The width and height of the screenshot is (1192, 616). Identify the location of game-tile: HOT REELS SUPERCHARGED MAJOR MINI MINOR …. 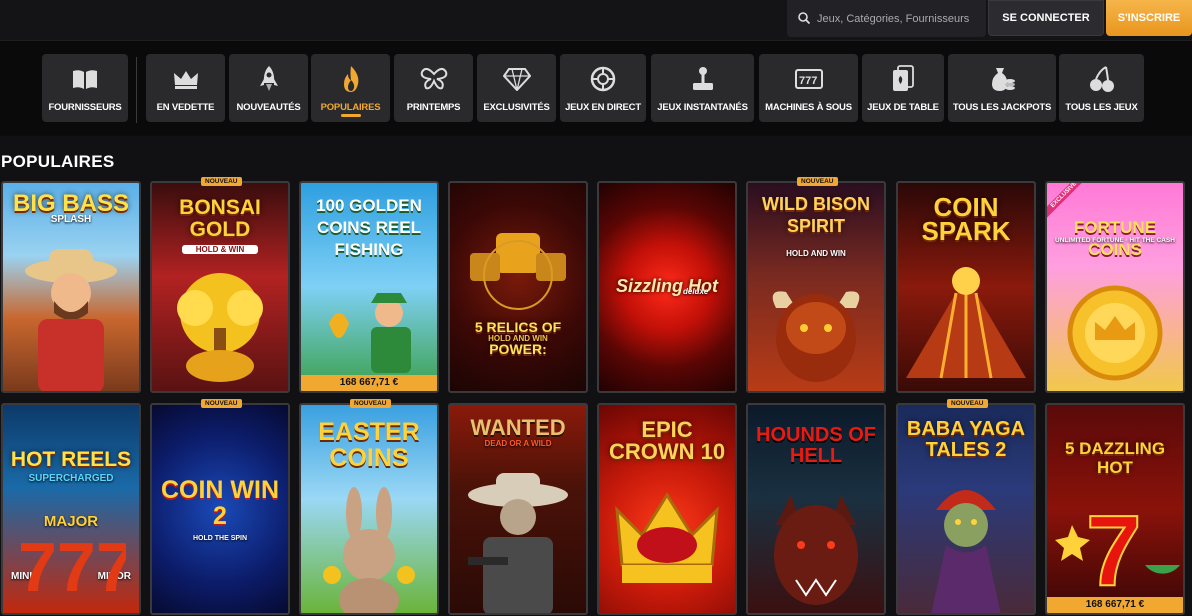
(71, 509).